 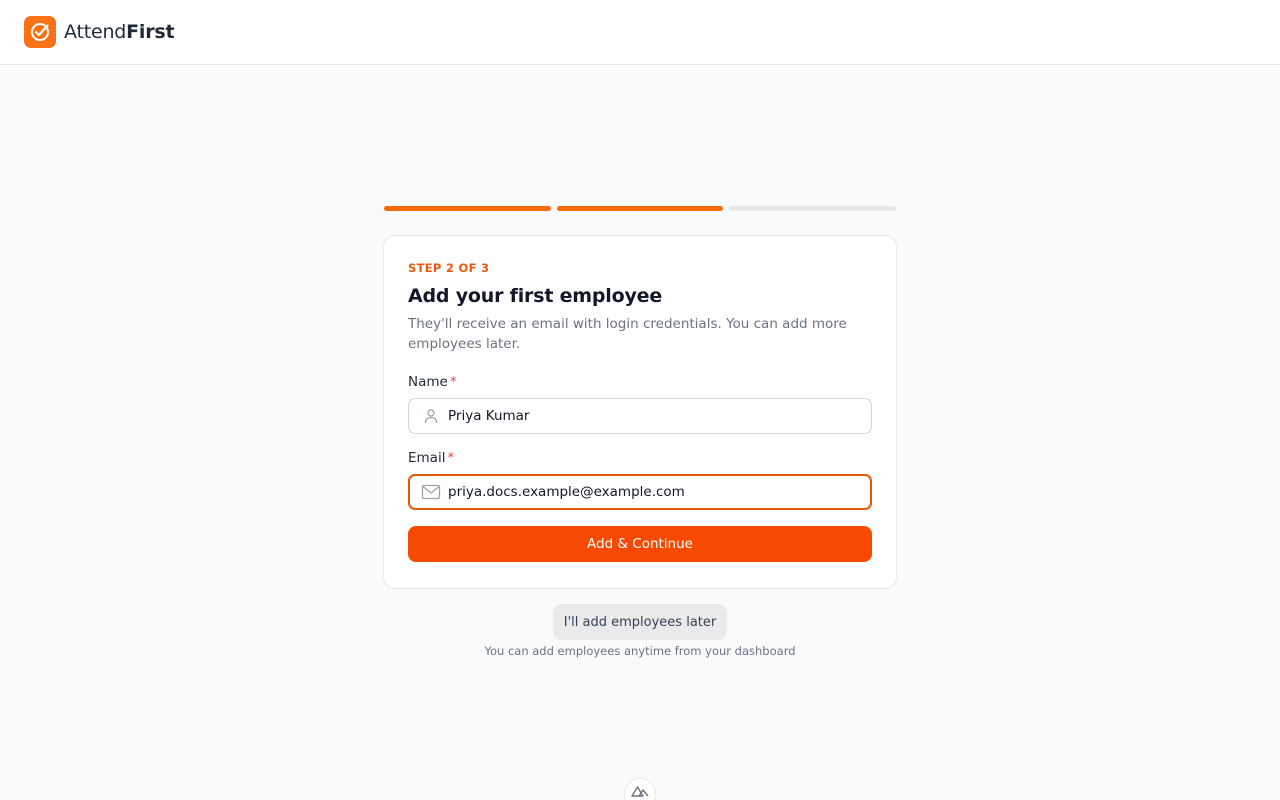 I want to click on mountain-logo-icon, so click(x=640, y=789).